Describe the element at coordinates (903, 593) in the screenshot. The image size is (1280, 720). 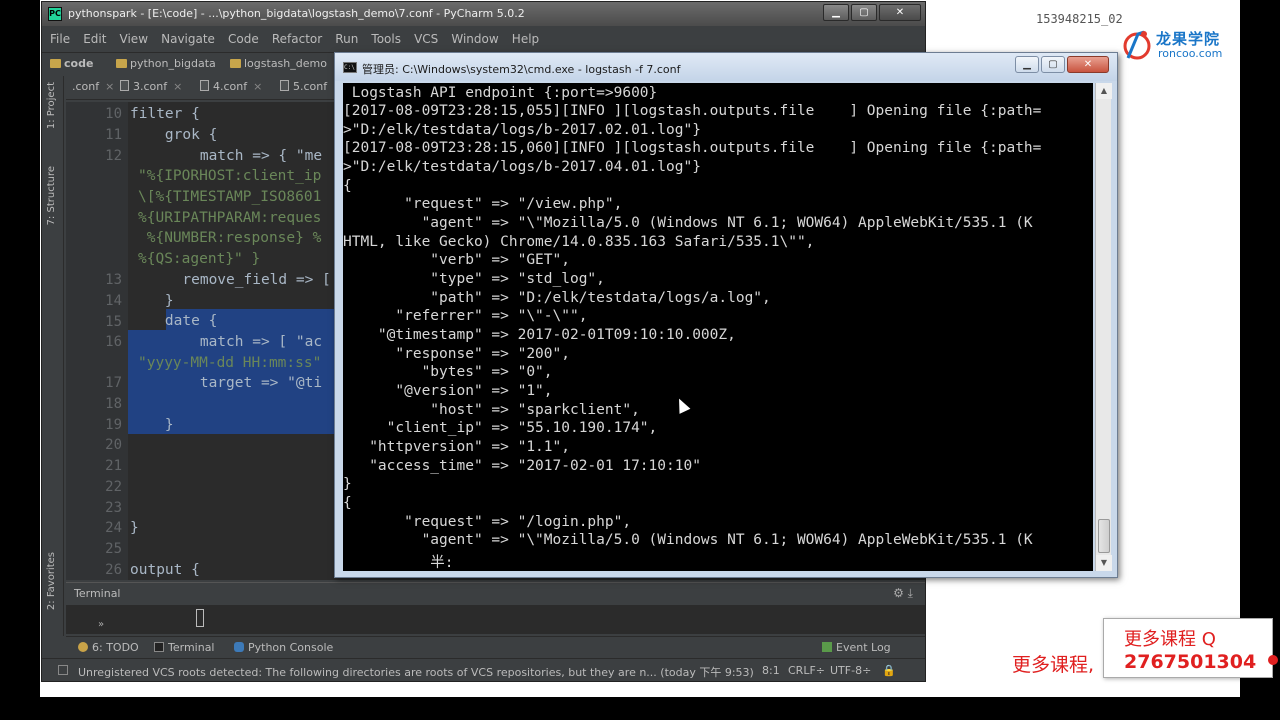
I see `terminal-settings-icon: ⚙ ⤓` at that location.